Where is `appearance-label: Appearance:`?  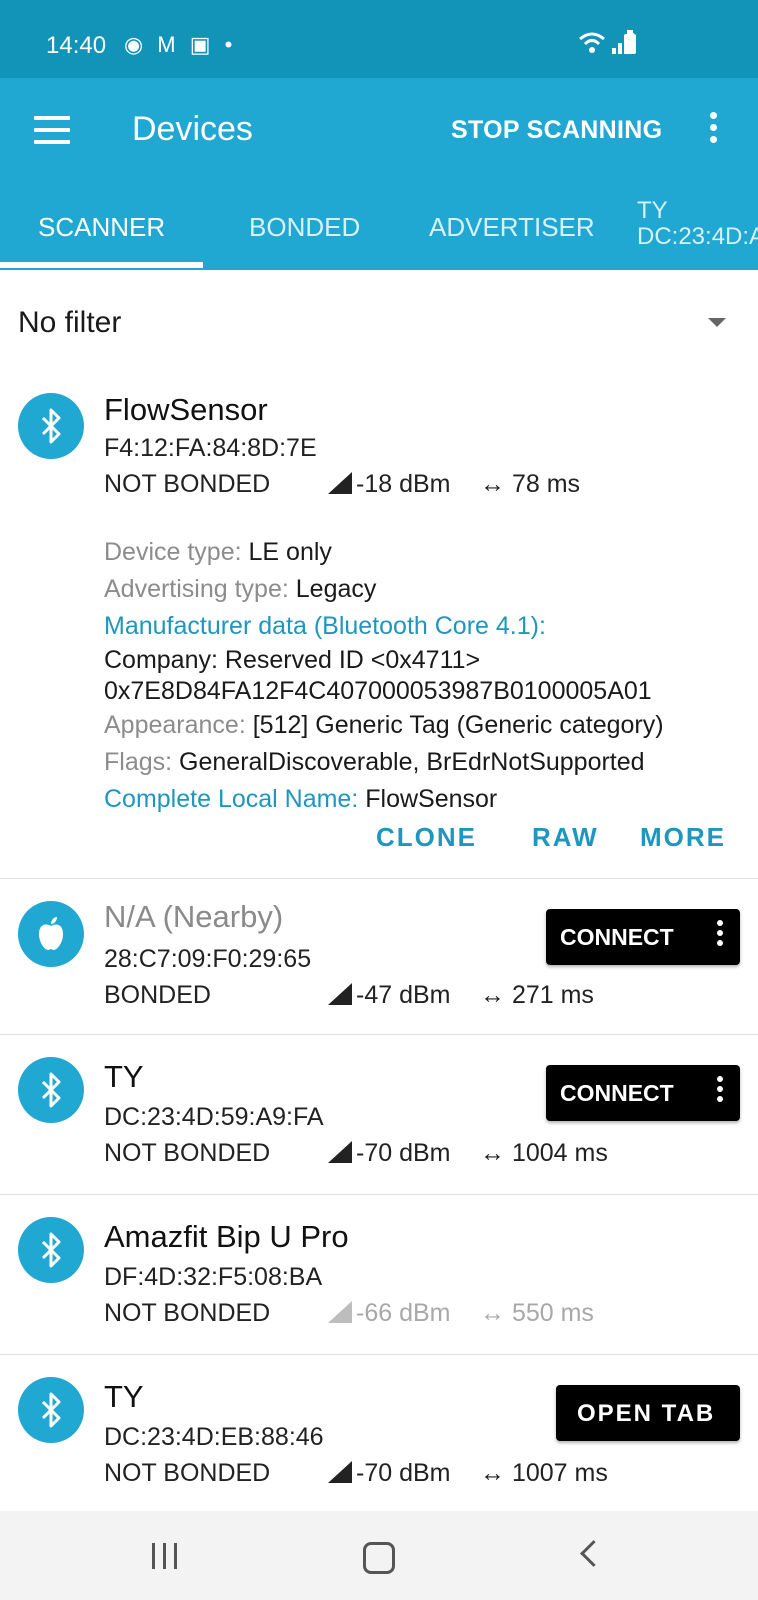
appearance-label: Appearance: is located at coordinates (175, 725).